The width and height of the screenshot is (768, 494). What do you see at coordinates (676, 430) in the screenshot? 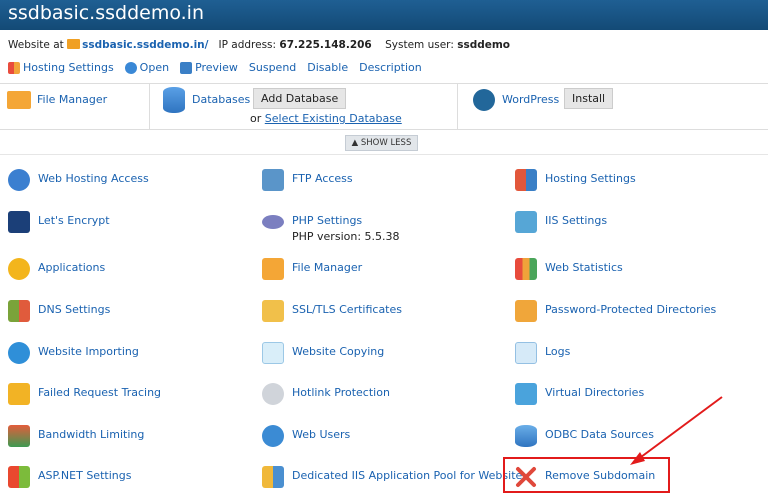
I see `annotation-arrow` at bounding box center [676, 430].